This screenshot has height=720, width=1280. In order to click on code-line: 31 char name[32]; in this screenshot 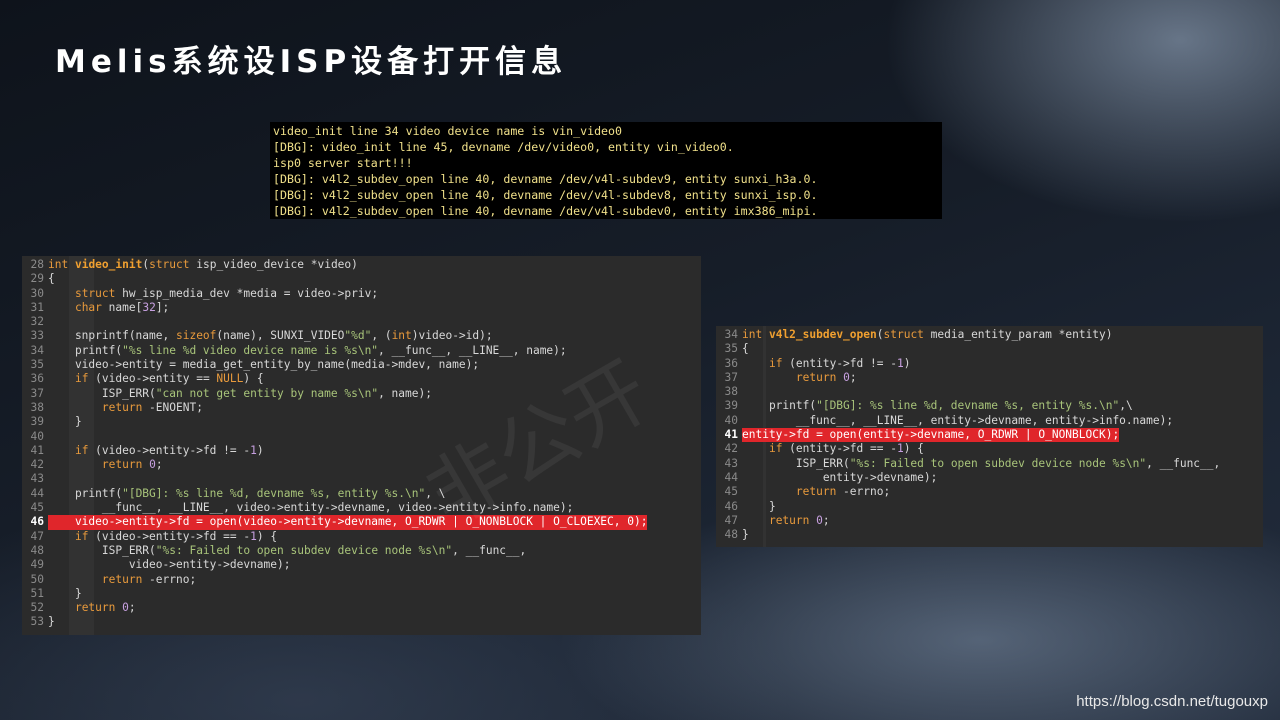, I will do `click(361, 308)`.